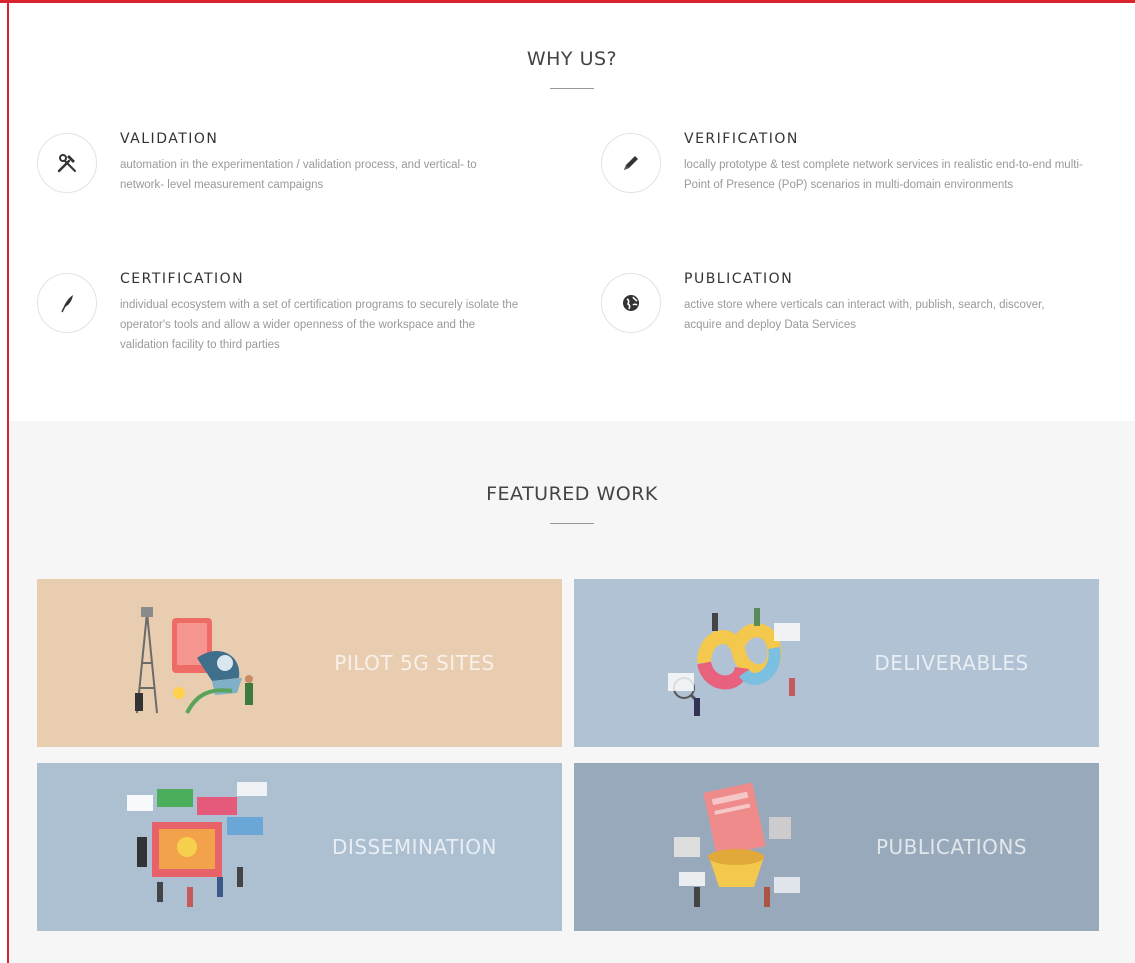 The width and height of the screenshot is (1135, 963). What do you see at coordinates (631, 163) in the screenshot?
I see `pencil-icon` at bounding box center [631, 163].